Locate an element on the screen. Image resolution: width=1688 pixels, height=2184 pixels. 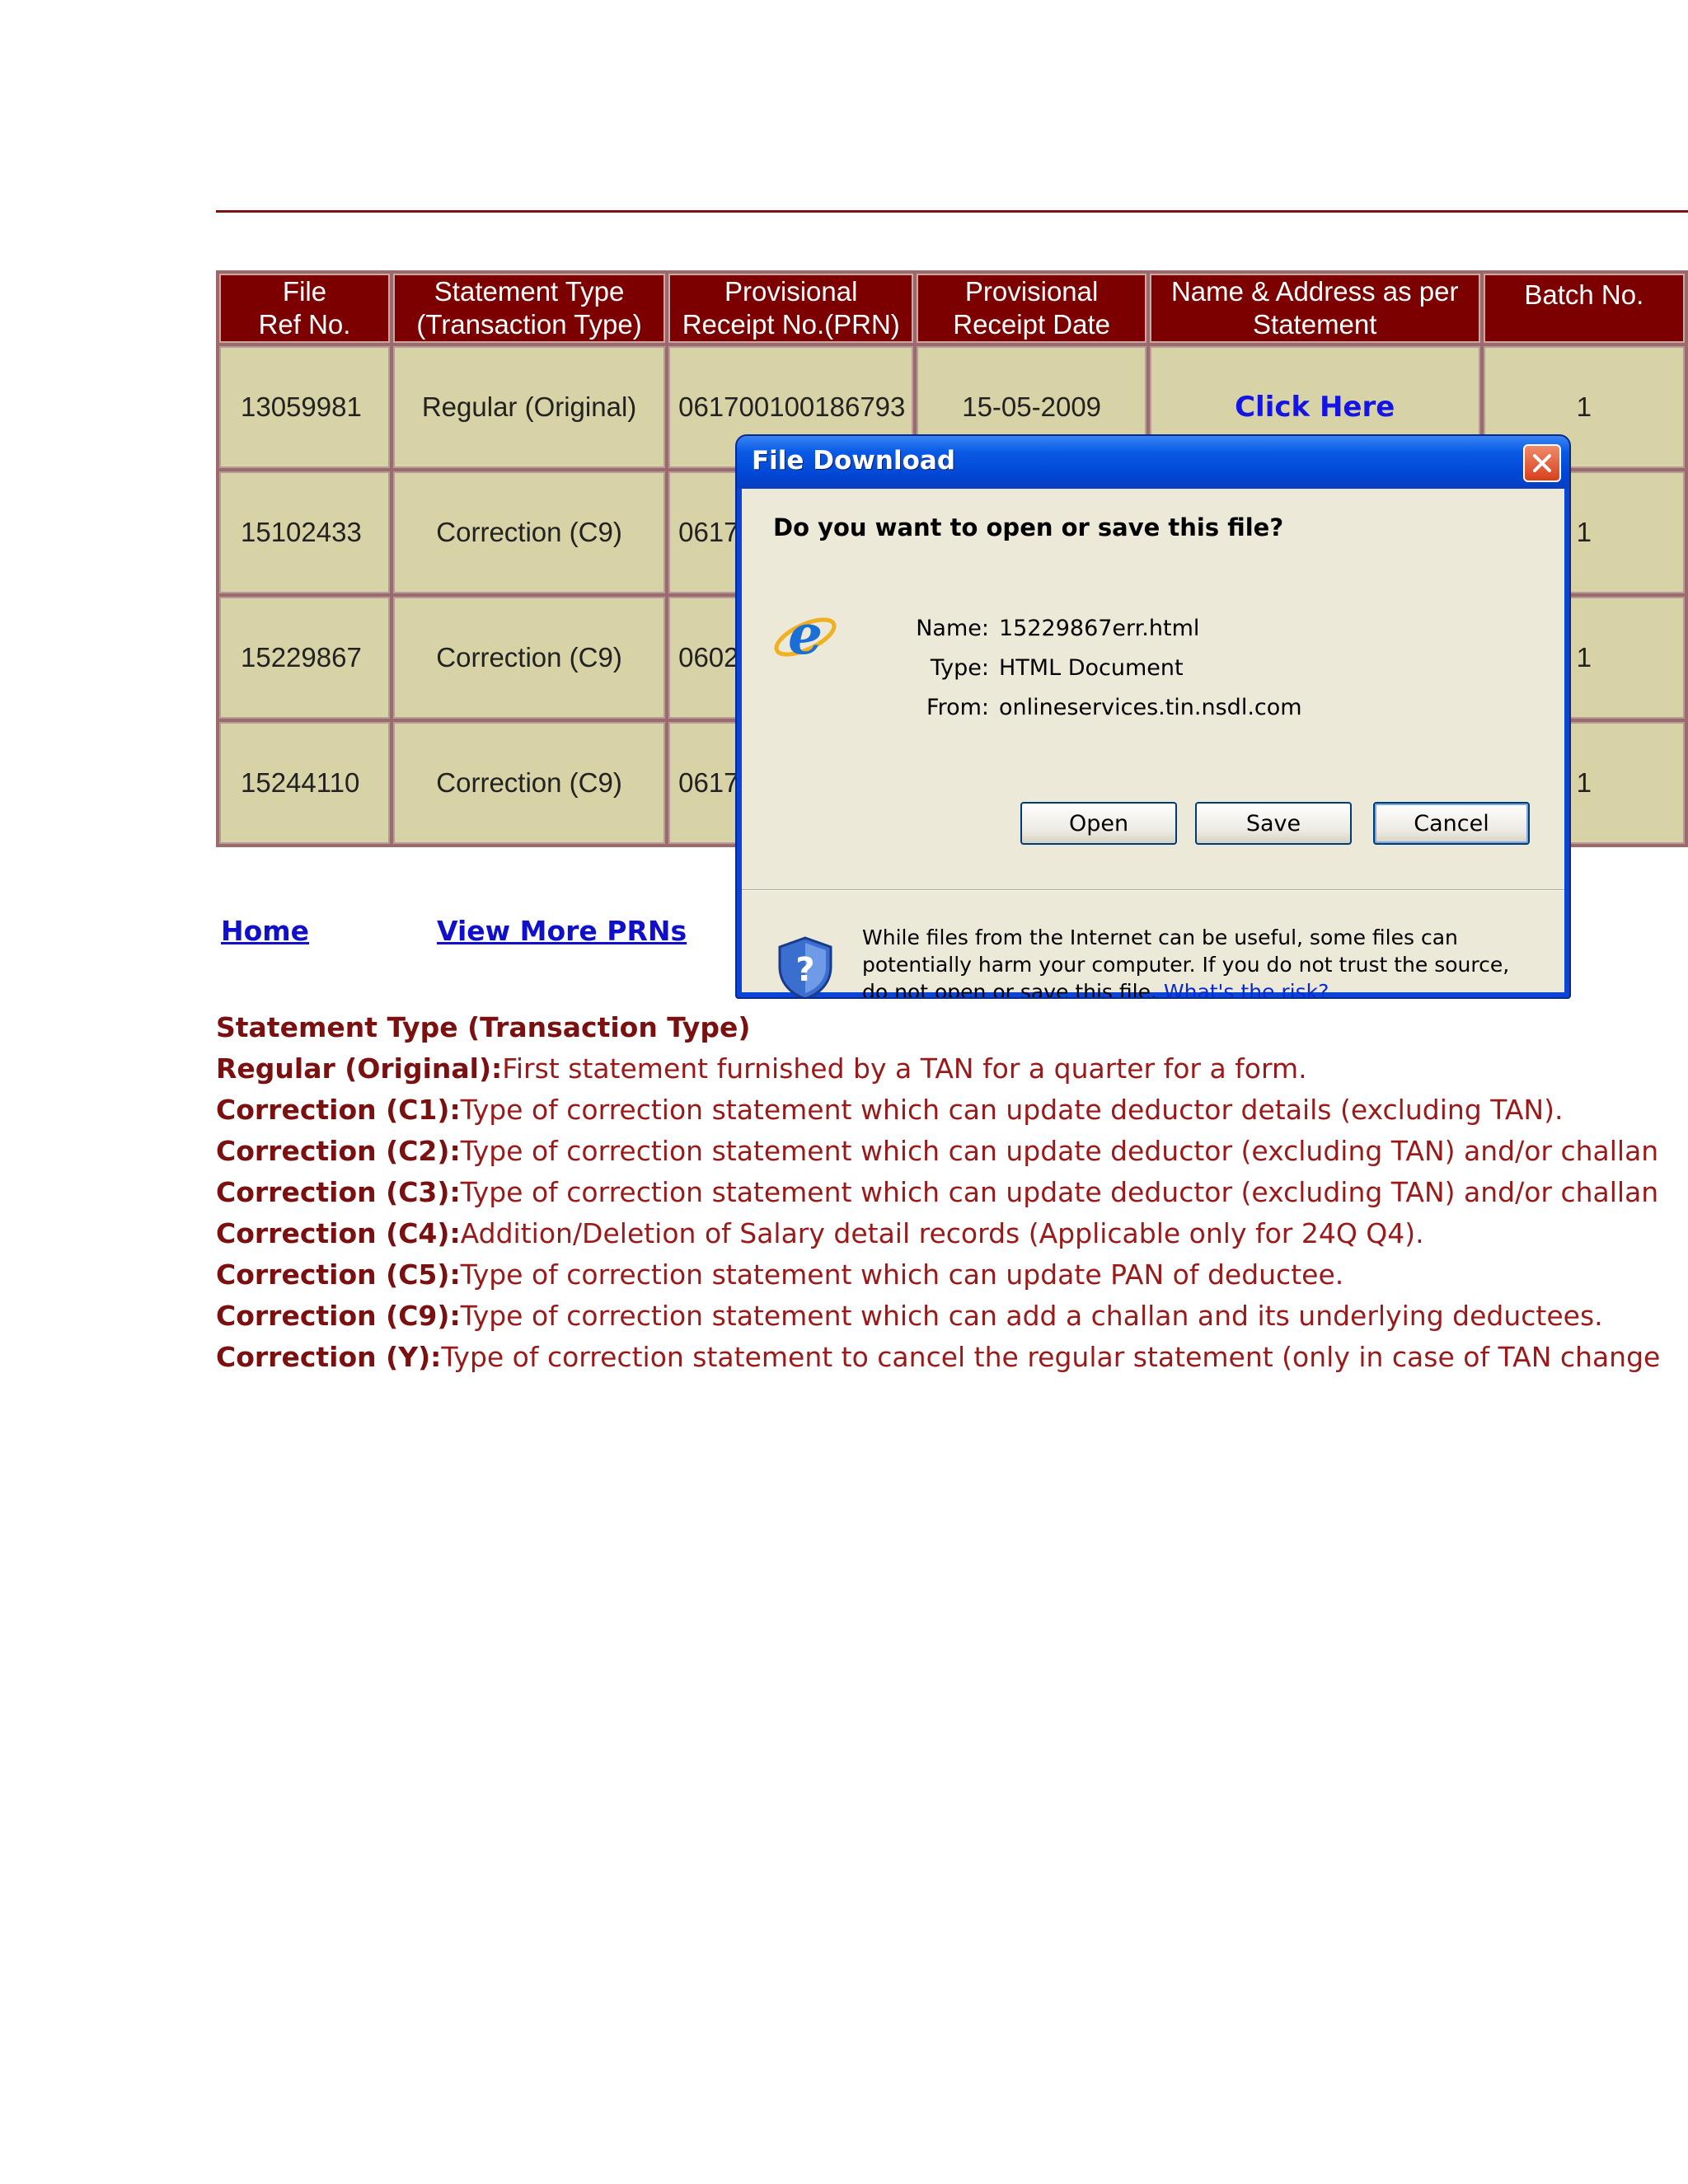
top-divider is located at coordinates (952, 211).